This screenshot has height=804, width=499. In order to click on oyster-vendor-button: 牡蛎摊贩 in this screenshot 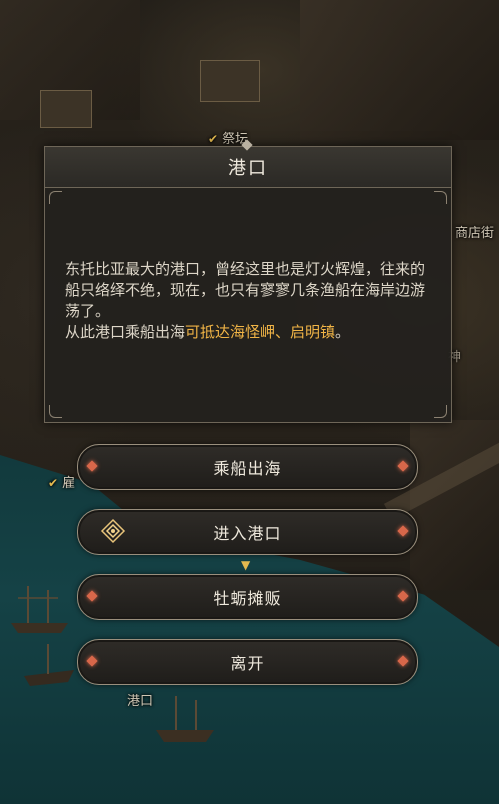, I will do `click(247, 597)`.